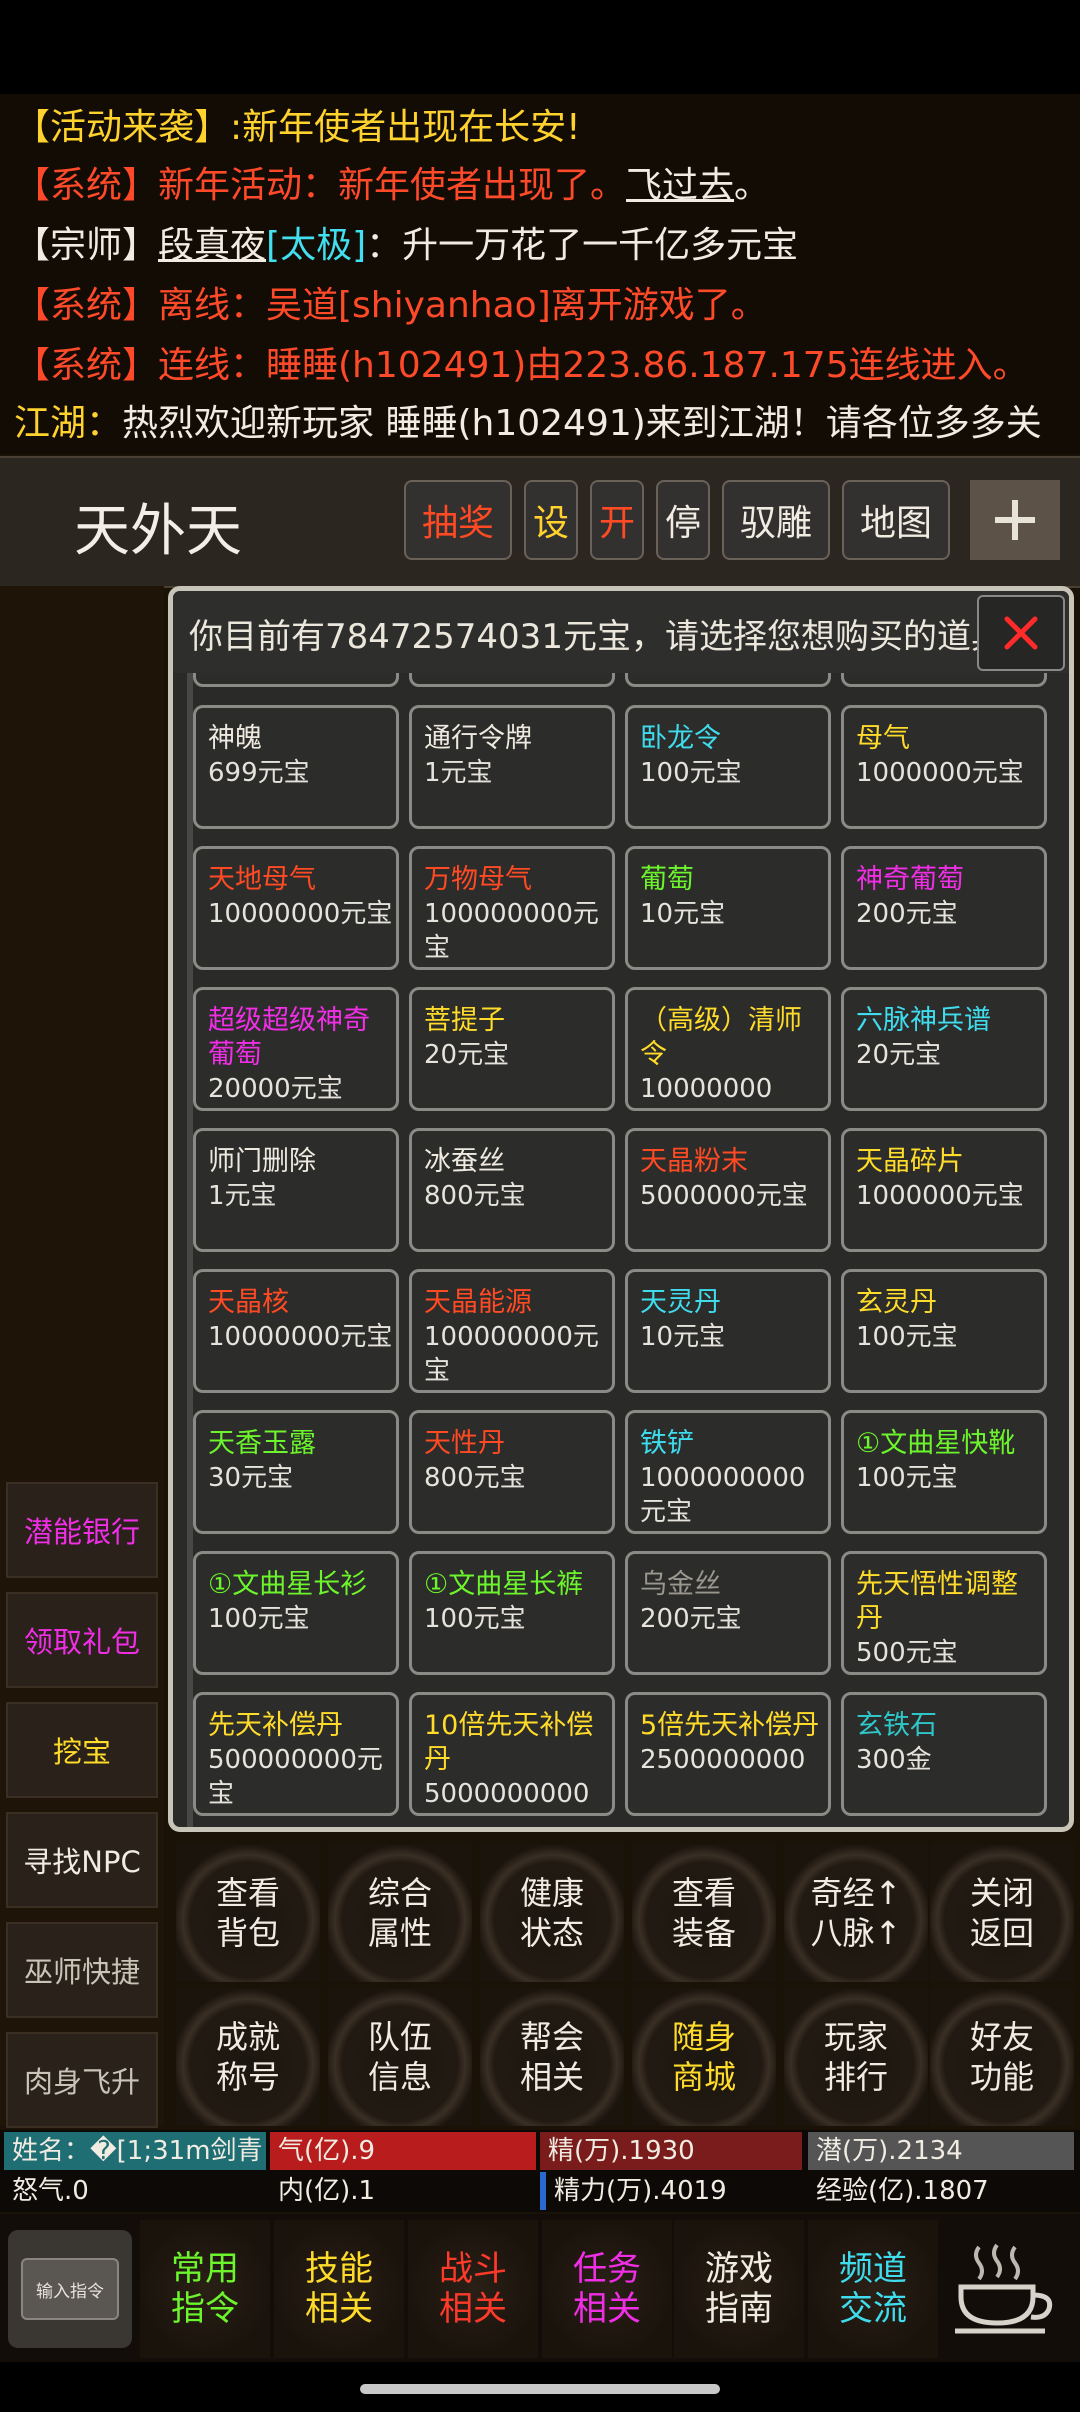 The height and width of the screenshot is (2412, 1080). What do you see at coordinates (473, 2289) in the screenshot?
I see `bottom-menu-button: 战斗 相关` at bounding box center [473, 2289].